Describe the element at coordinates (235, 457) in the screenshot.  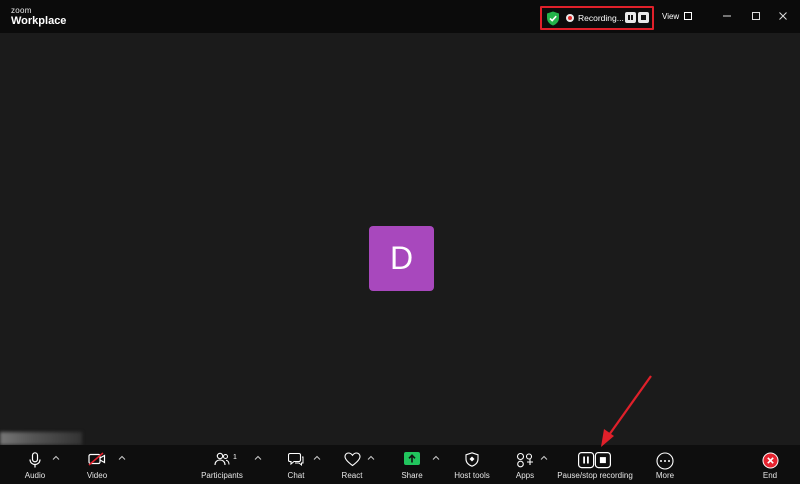
I see `participants-count: 1` at that location.